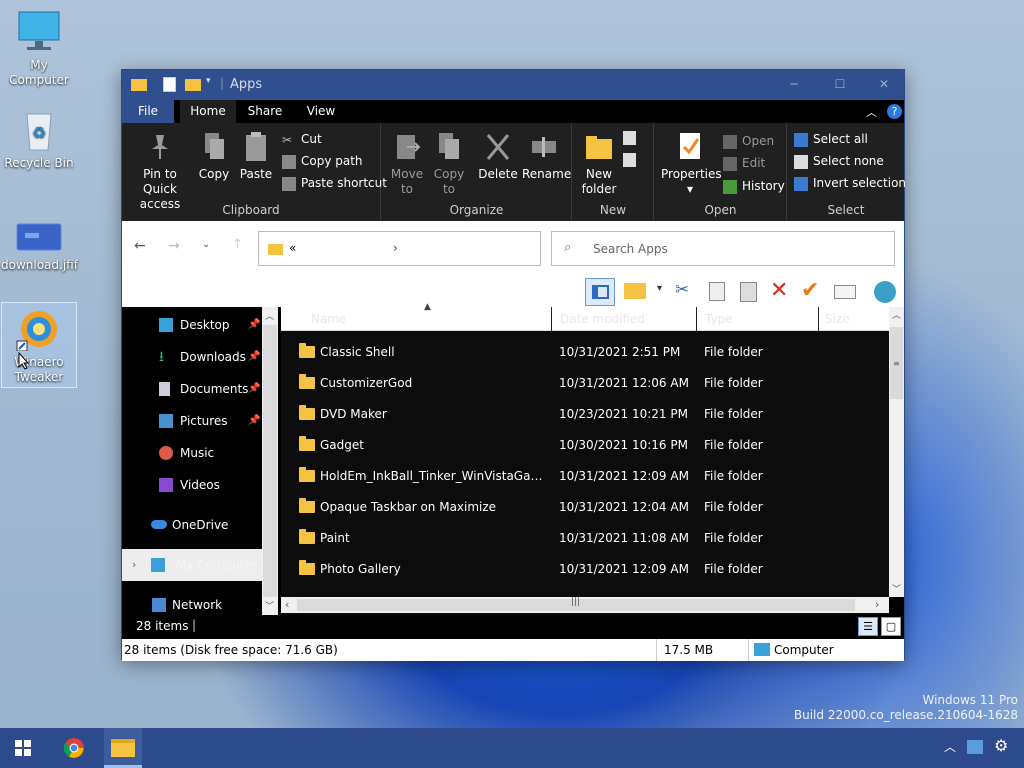 This screenshot has height=768, width=1024. I want to click on invert-selection-button: Invert selection, so click(850, 183).